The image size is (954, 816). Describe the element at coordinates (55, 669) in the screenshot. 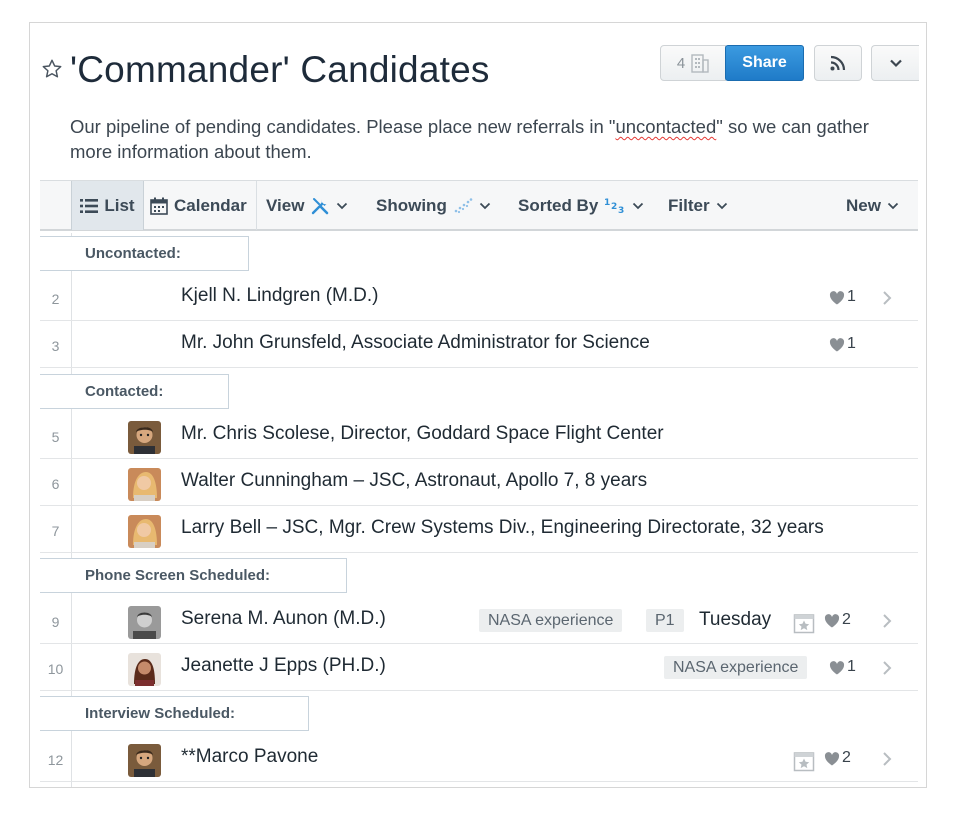

I see `row-number: 10` at that location.